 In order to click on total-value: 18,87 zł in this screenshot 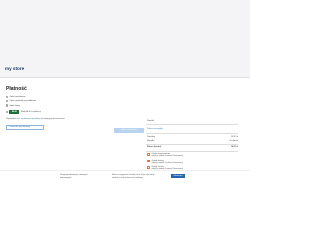, I will do `click(234, 147)`.